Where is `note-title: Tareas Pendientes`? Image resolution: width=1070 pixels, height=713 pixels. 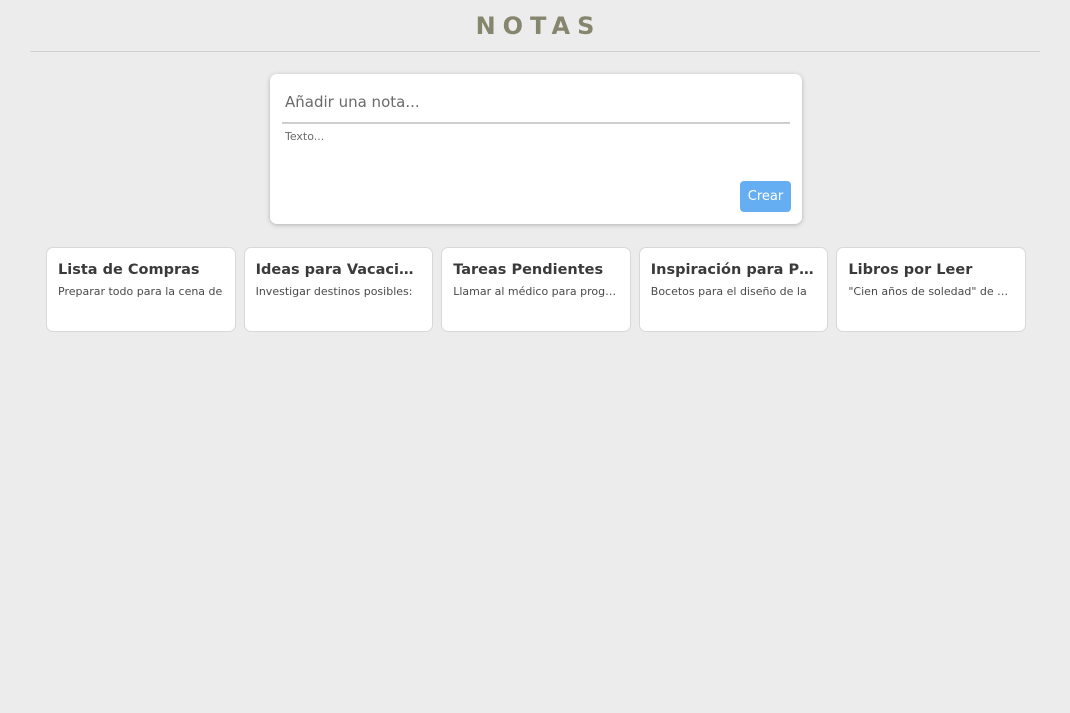
note-title: Tareas Pendientes is located at coordinates (528, 270).